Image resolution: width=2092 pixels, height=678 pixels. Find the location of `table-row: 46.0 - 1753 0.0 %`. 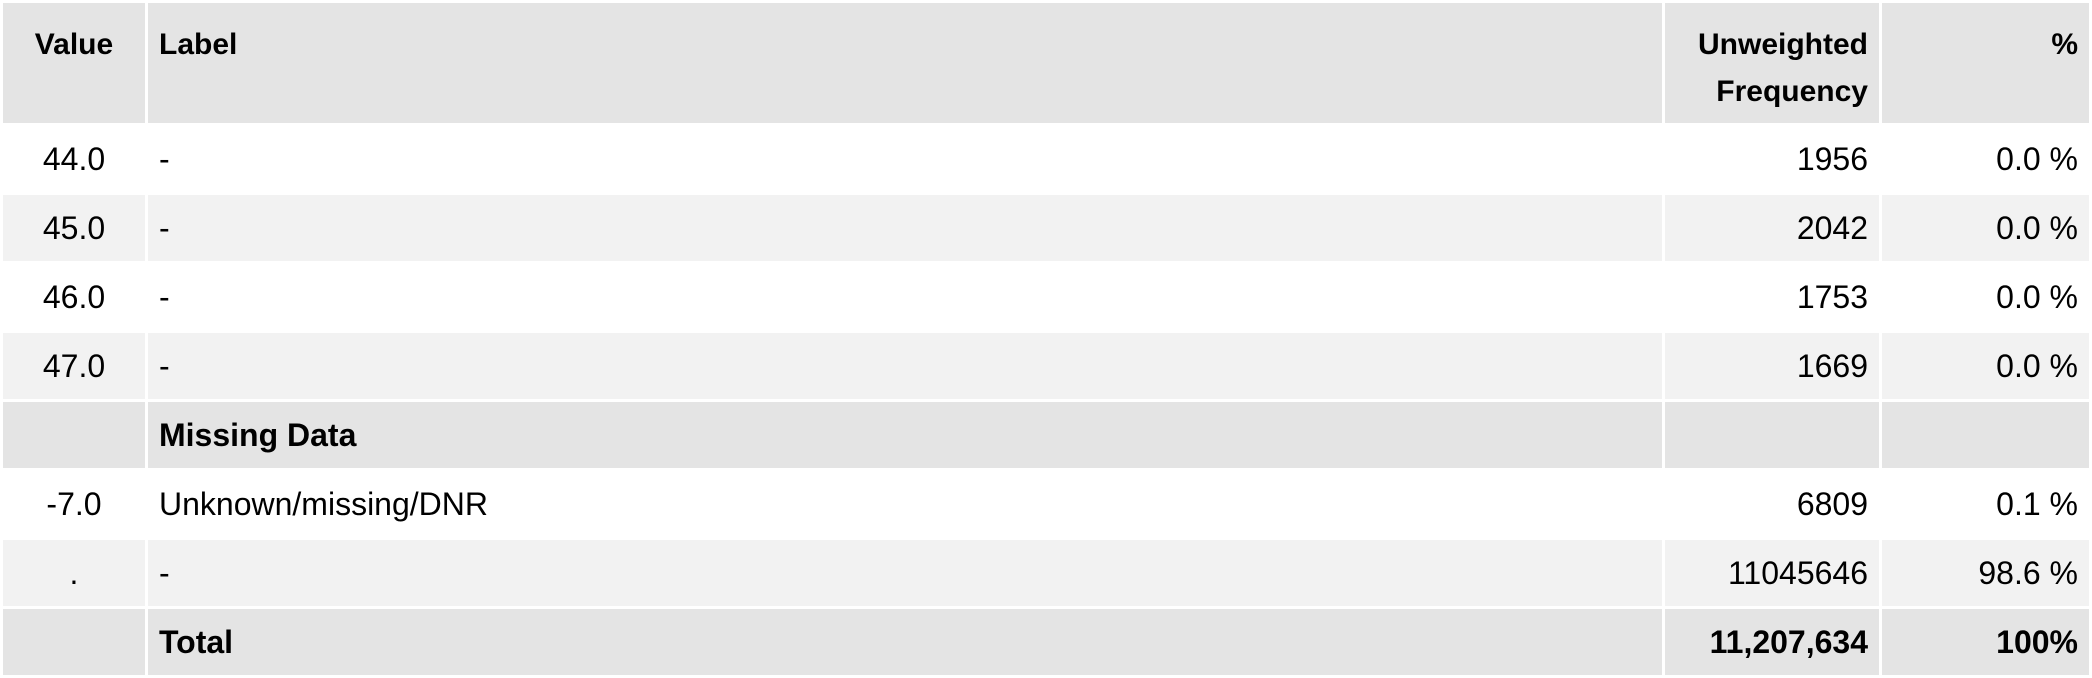

table-row: 46.0 - 1753 0.0 % is located at coordinates (1046, 297).